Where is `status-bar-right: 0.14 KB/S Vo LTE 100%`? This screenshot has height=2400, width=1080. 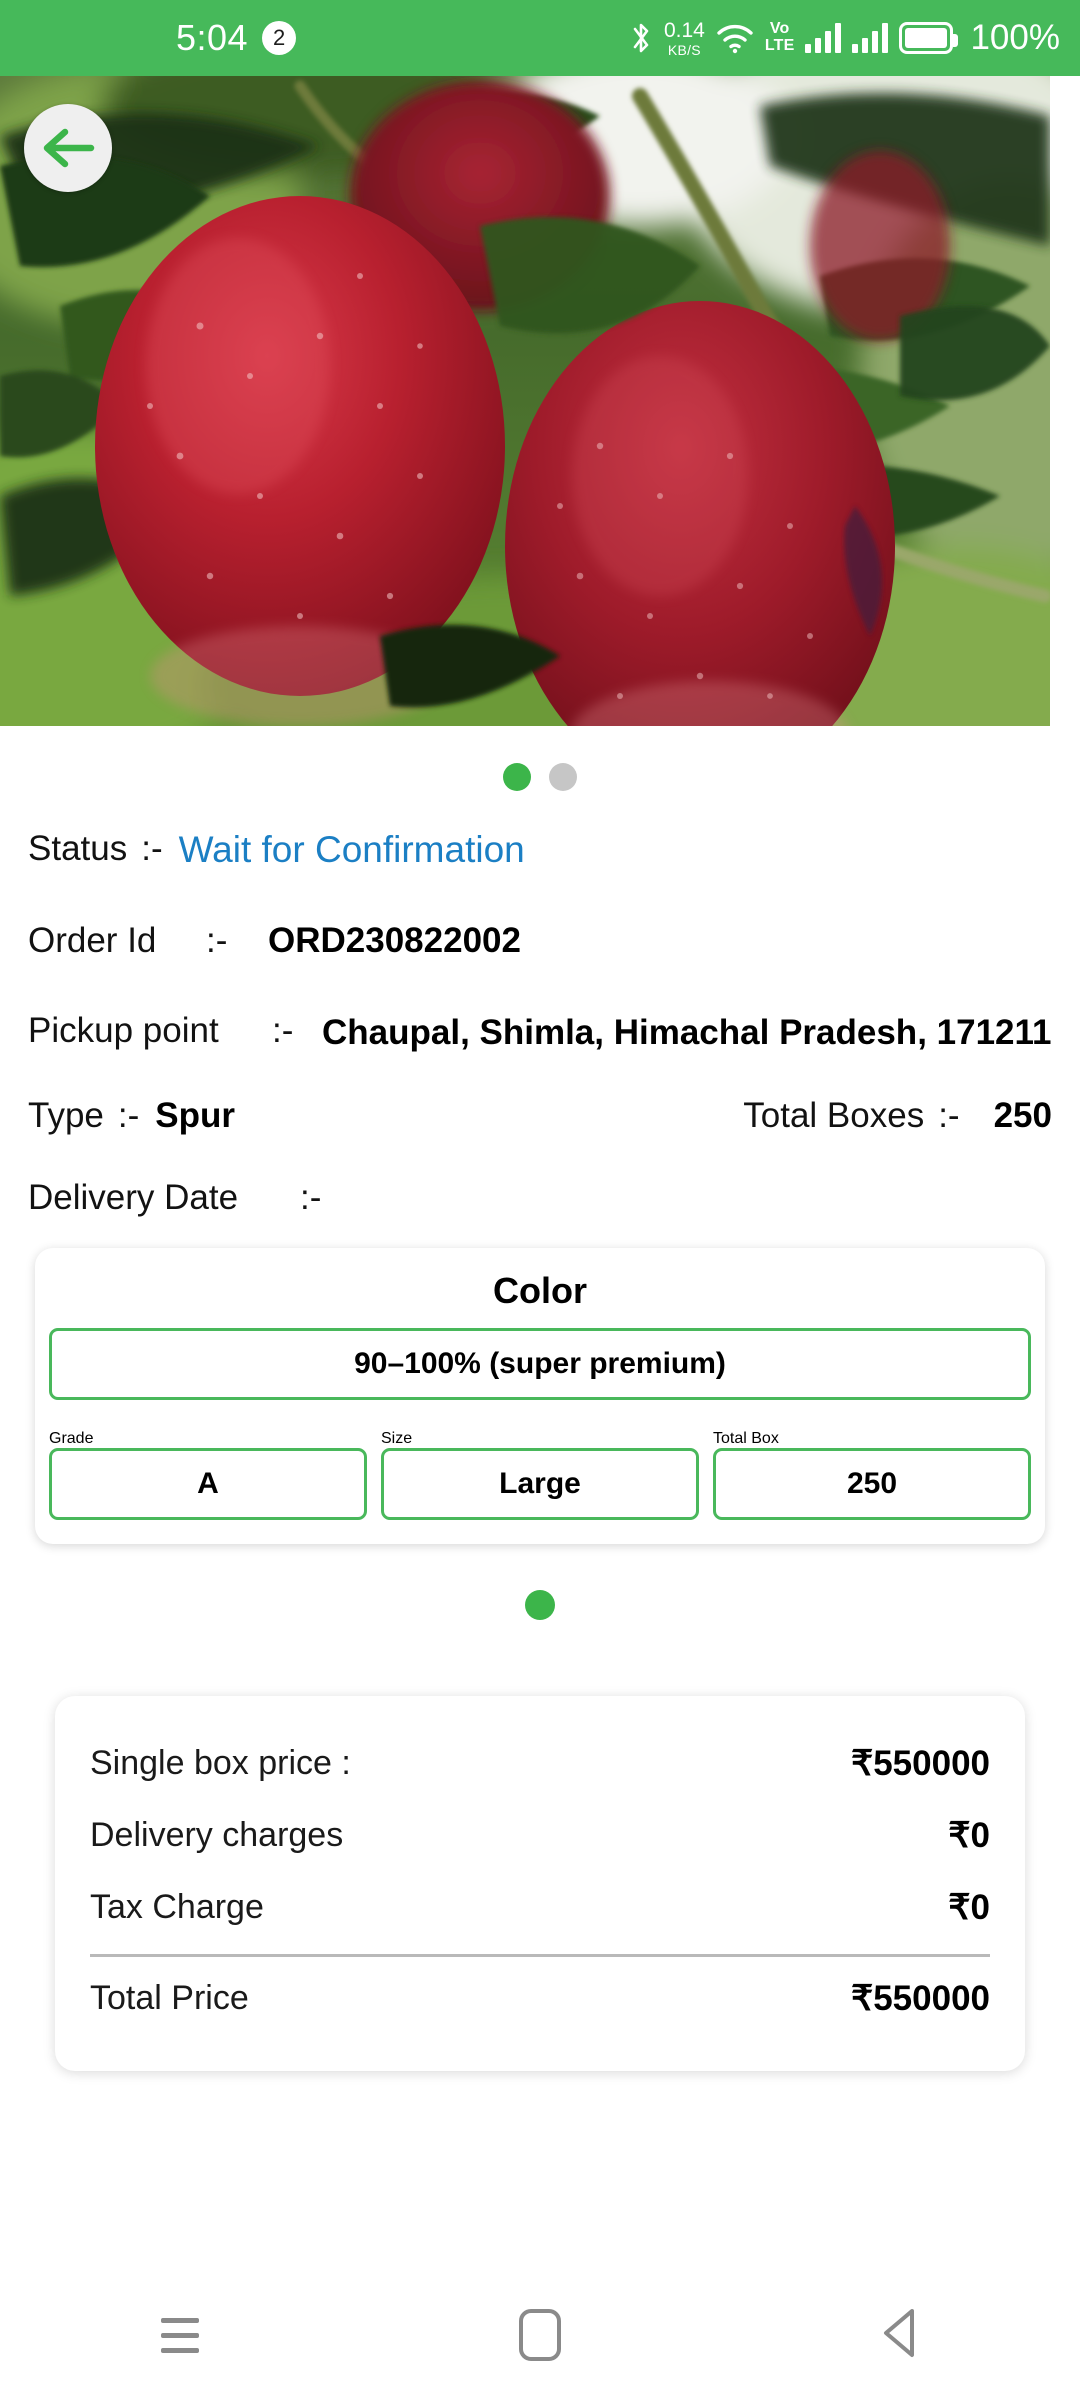 status-bar-right: 0.14 KB/S Vo LTE 100% is located at coordinates (844, 38).